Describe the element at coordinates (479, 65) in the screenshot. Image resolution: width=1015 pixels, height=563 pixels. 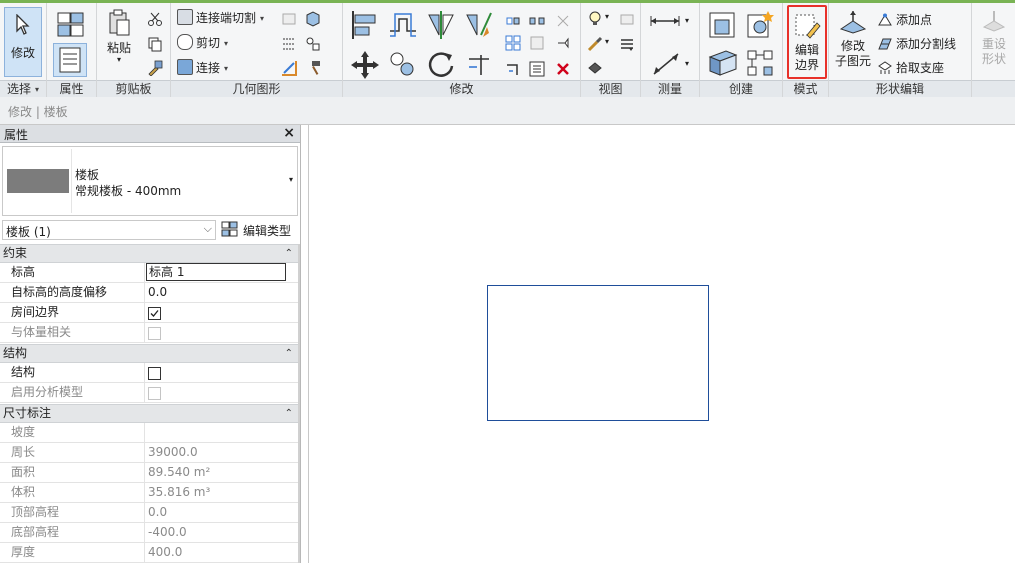
I see `trim-extend-icon` at that location.